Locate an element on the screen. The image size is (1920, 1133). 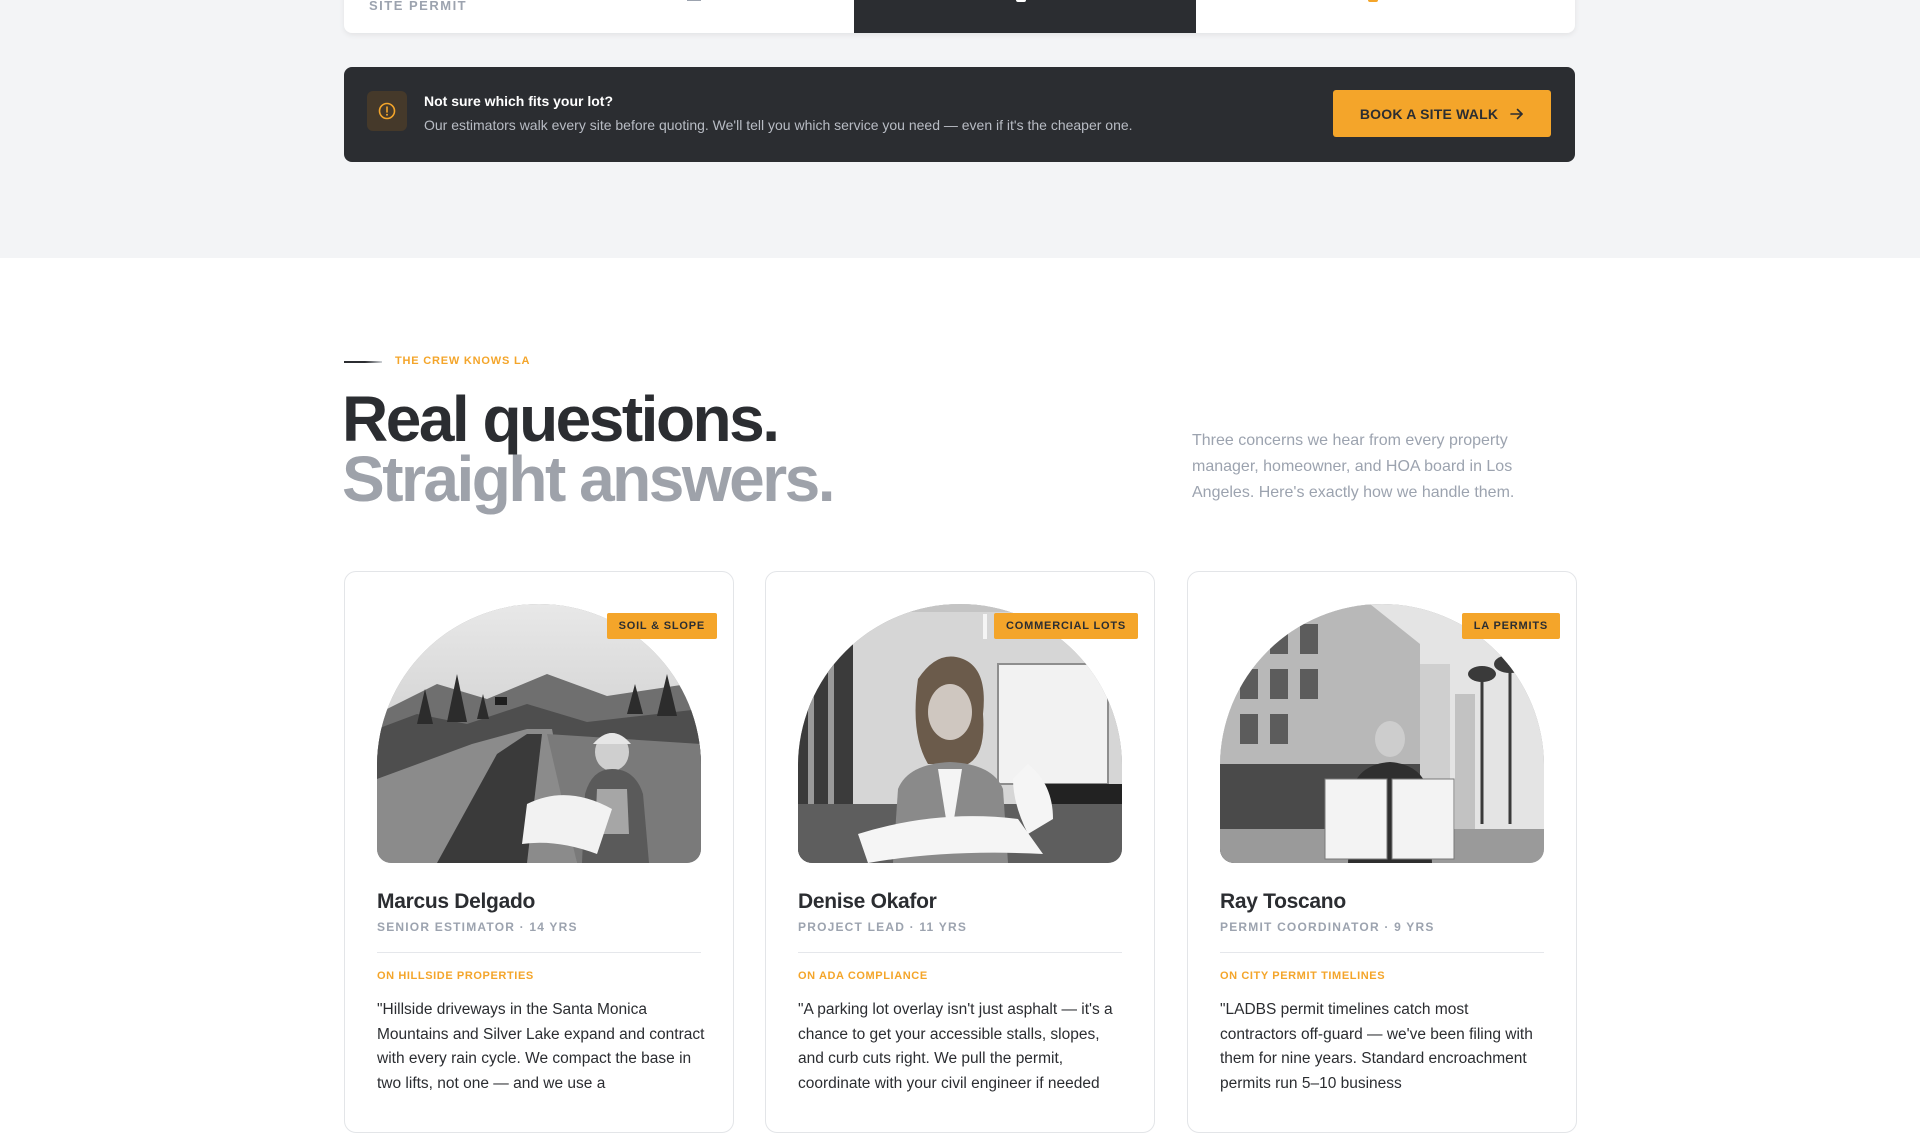
tab-label: SITE PERMIT is located at coordinates (418, 6).